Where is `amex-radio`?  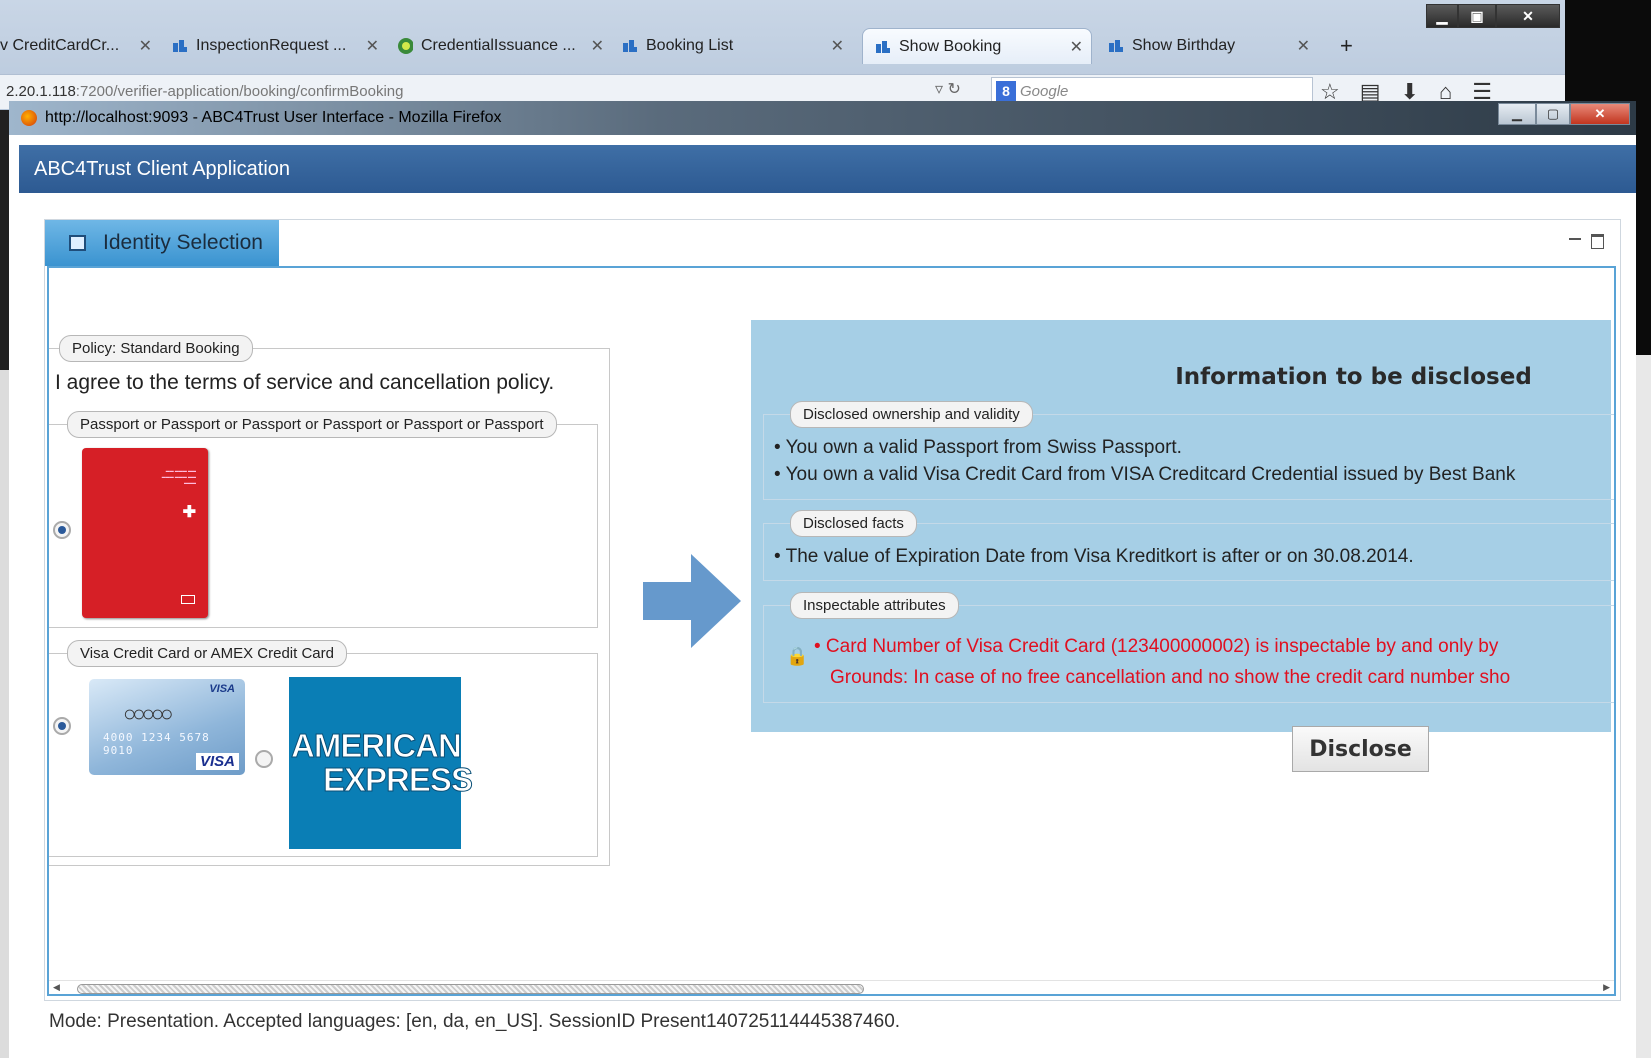
amex-radio is located at coordinates (264, 759).